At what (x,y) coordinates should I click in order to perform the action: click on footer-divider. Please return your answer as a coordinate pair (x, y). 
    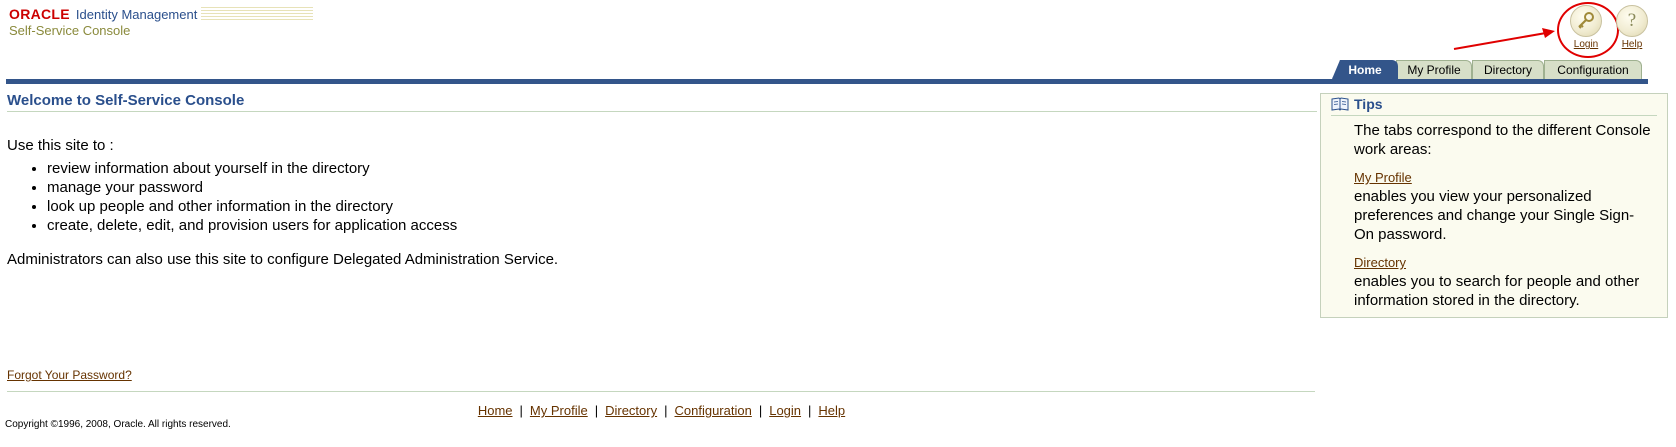
    Looking at the image, I should click on (661, 391).